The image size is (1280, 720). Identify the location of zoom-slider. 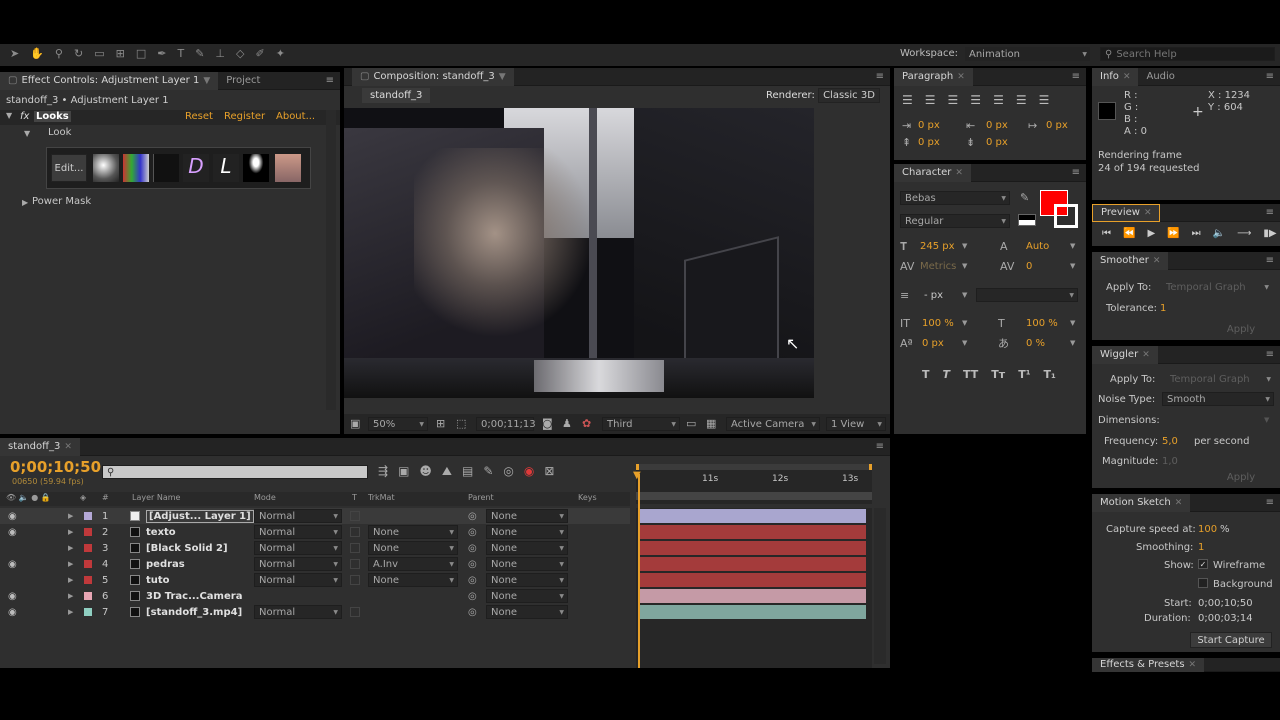
(754, 496).